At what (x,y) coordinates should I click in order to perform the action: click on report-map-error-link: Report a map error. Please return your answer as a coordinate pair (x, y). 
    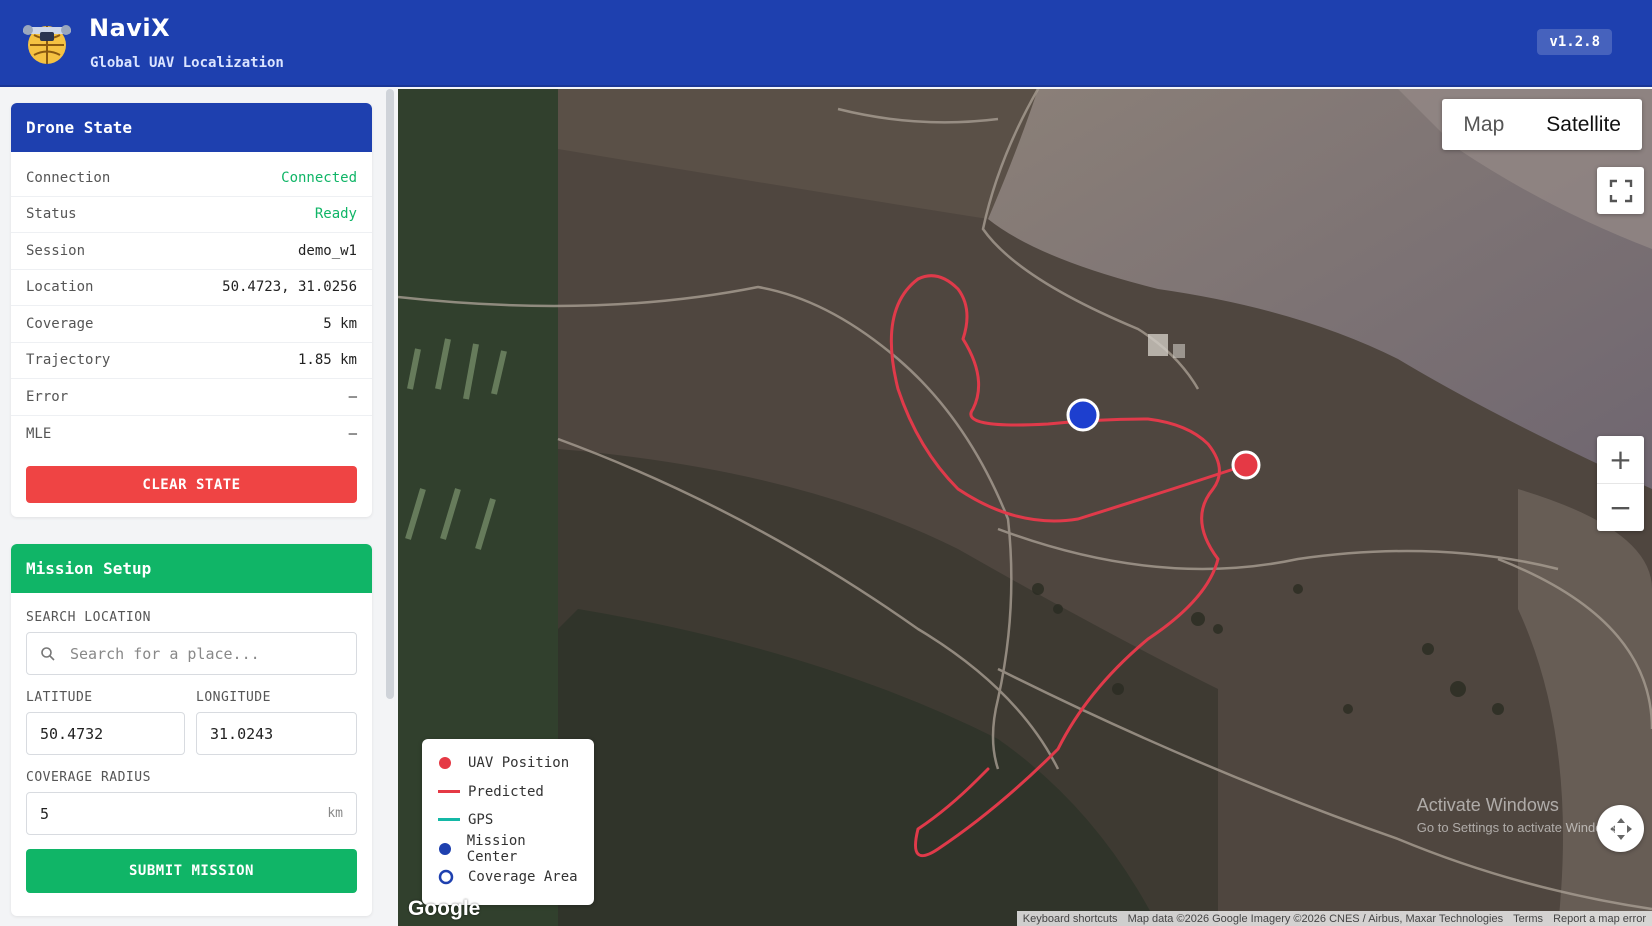
    Looking at the image, I should click on (1599, 919).